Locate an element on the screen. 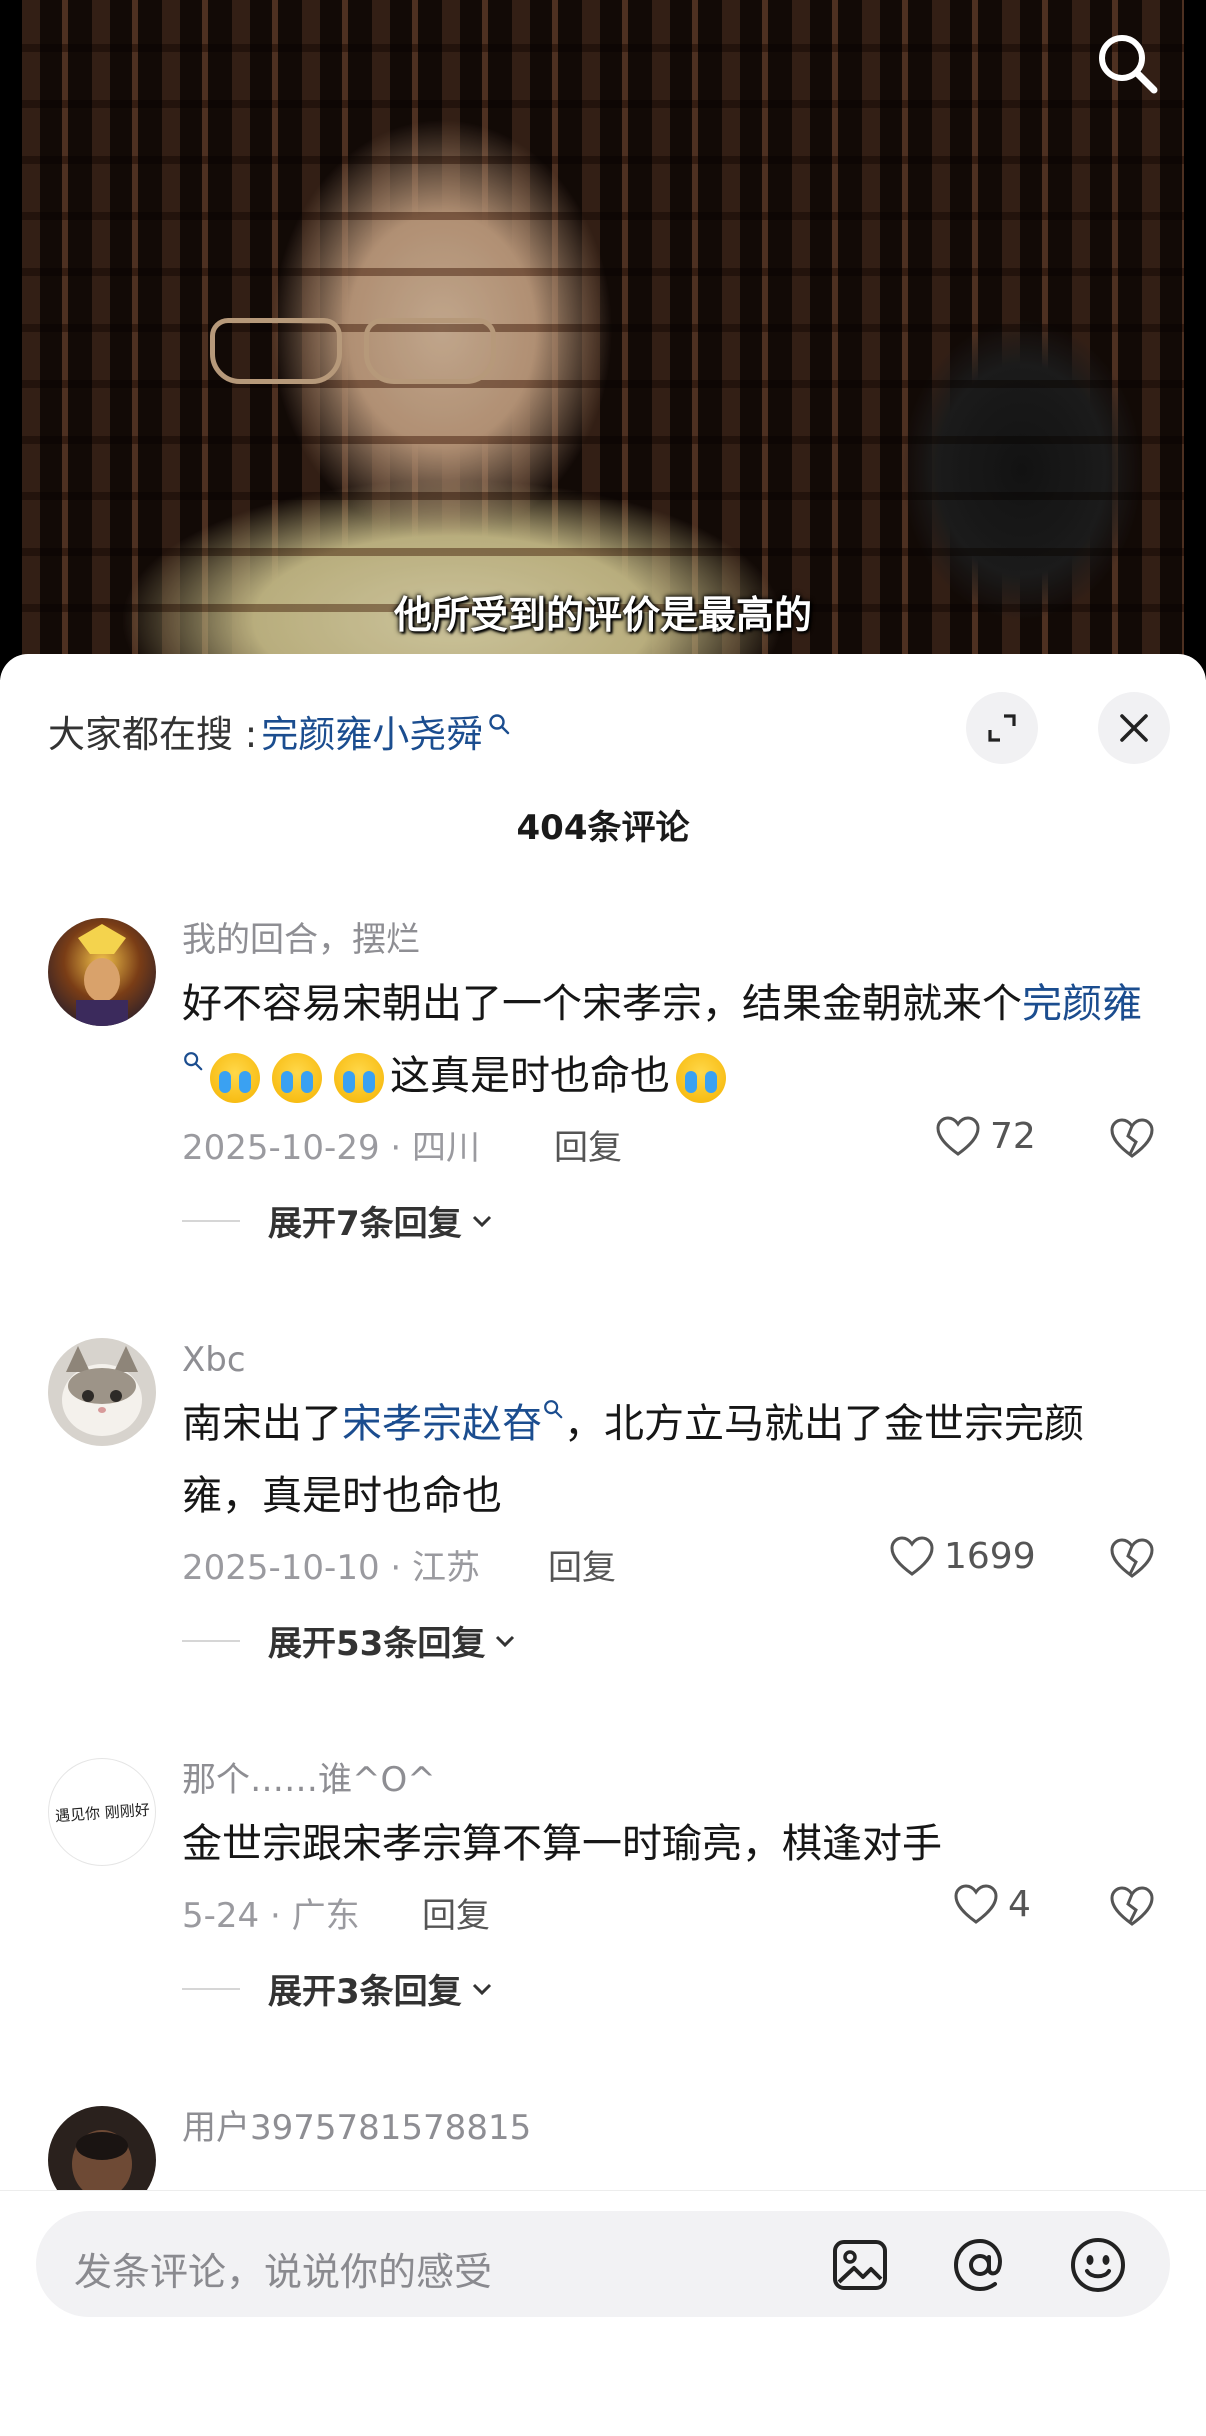 This screenshot has width=1206, height=2436. like-button: 4 is located at coordinates (991, 1904).